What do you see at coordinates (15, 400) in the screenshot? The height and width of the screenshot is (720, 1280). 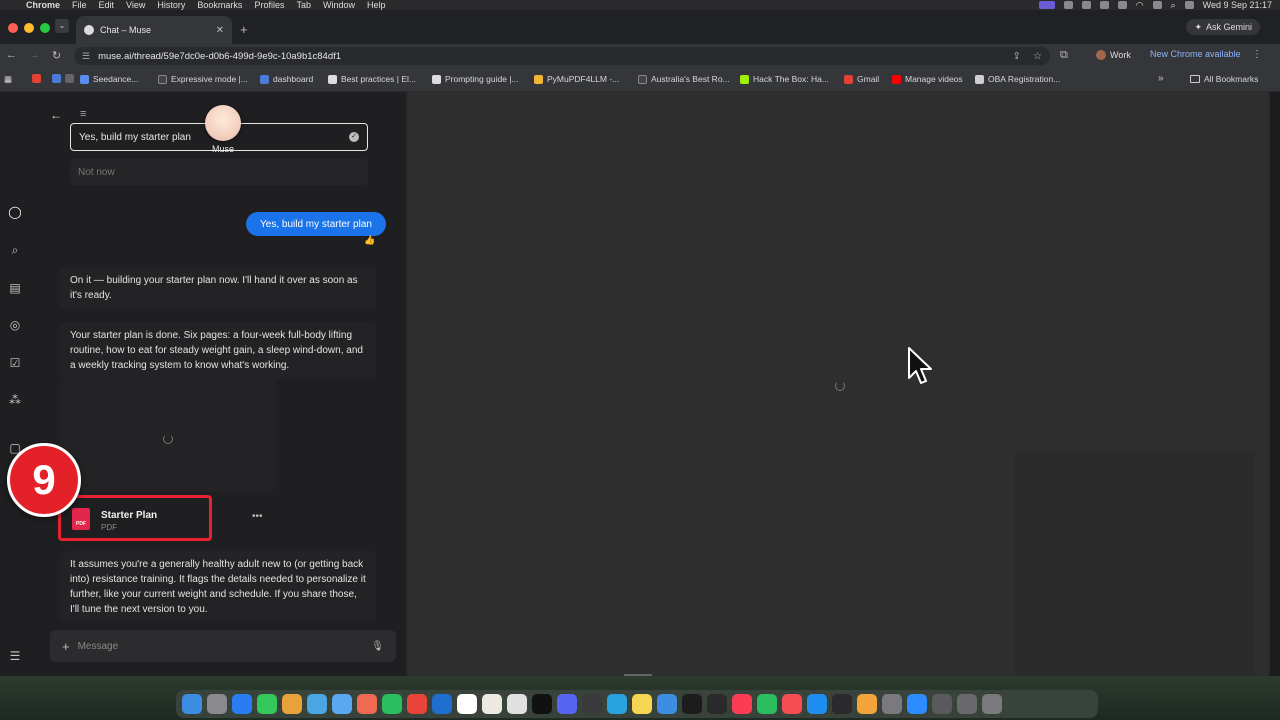 I see `apps-icon: ⁂` at bounding box center [15, 400].